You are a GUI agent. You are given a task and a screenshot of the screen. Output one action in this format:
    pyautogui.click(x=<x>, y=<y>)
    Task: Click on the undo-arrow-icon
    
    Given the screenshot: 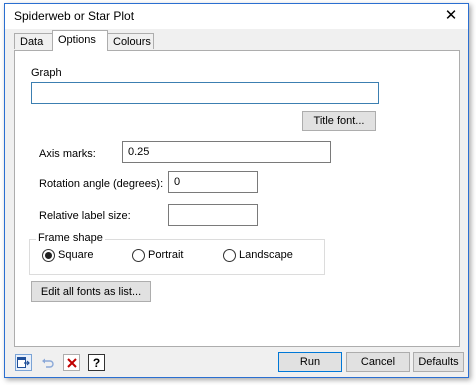 What is the action you would take?
    pyautogui.click(x=48, y=363)
    